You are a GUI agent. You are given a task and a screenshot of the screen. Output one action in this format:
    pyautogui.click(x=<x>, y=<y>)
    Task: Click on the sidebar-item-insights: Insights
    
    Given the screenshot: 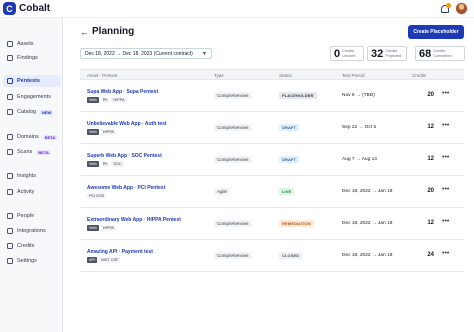 What is the action you would take?
    pyautogui.click(x=32, y=176)
    